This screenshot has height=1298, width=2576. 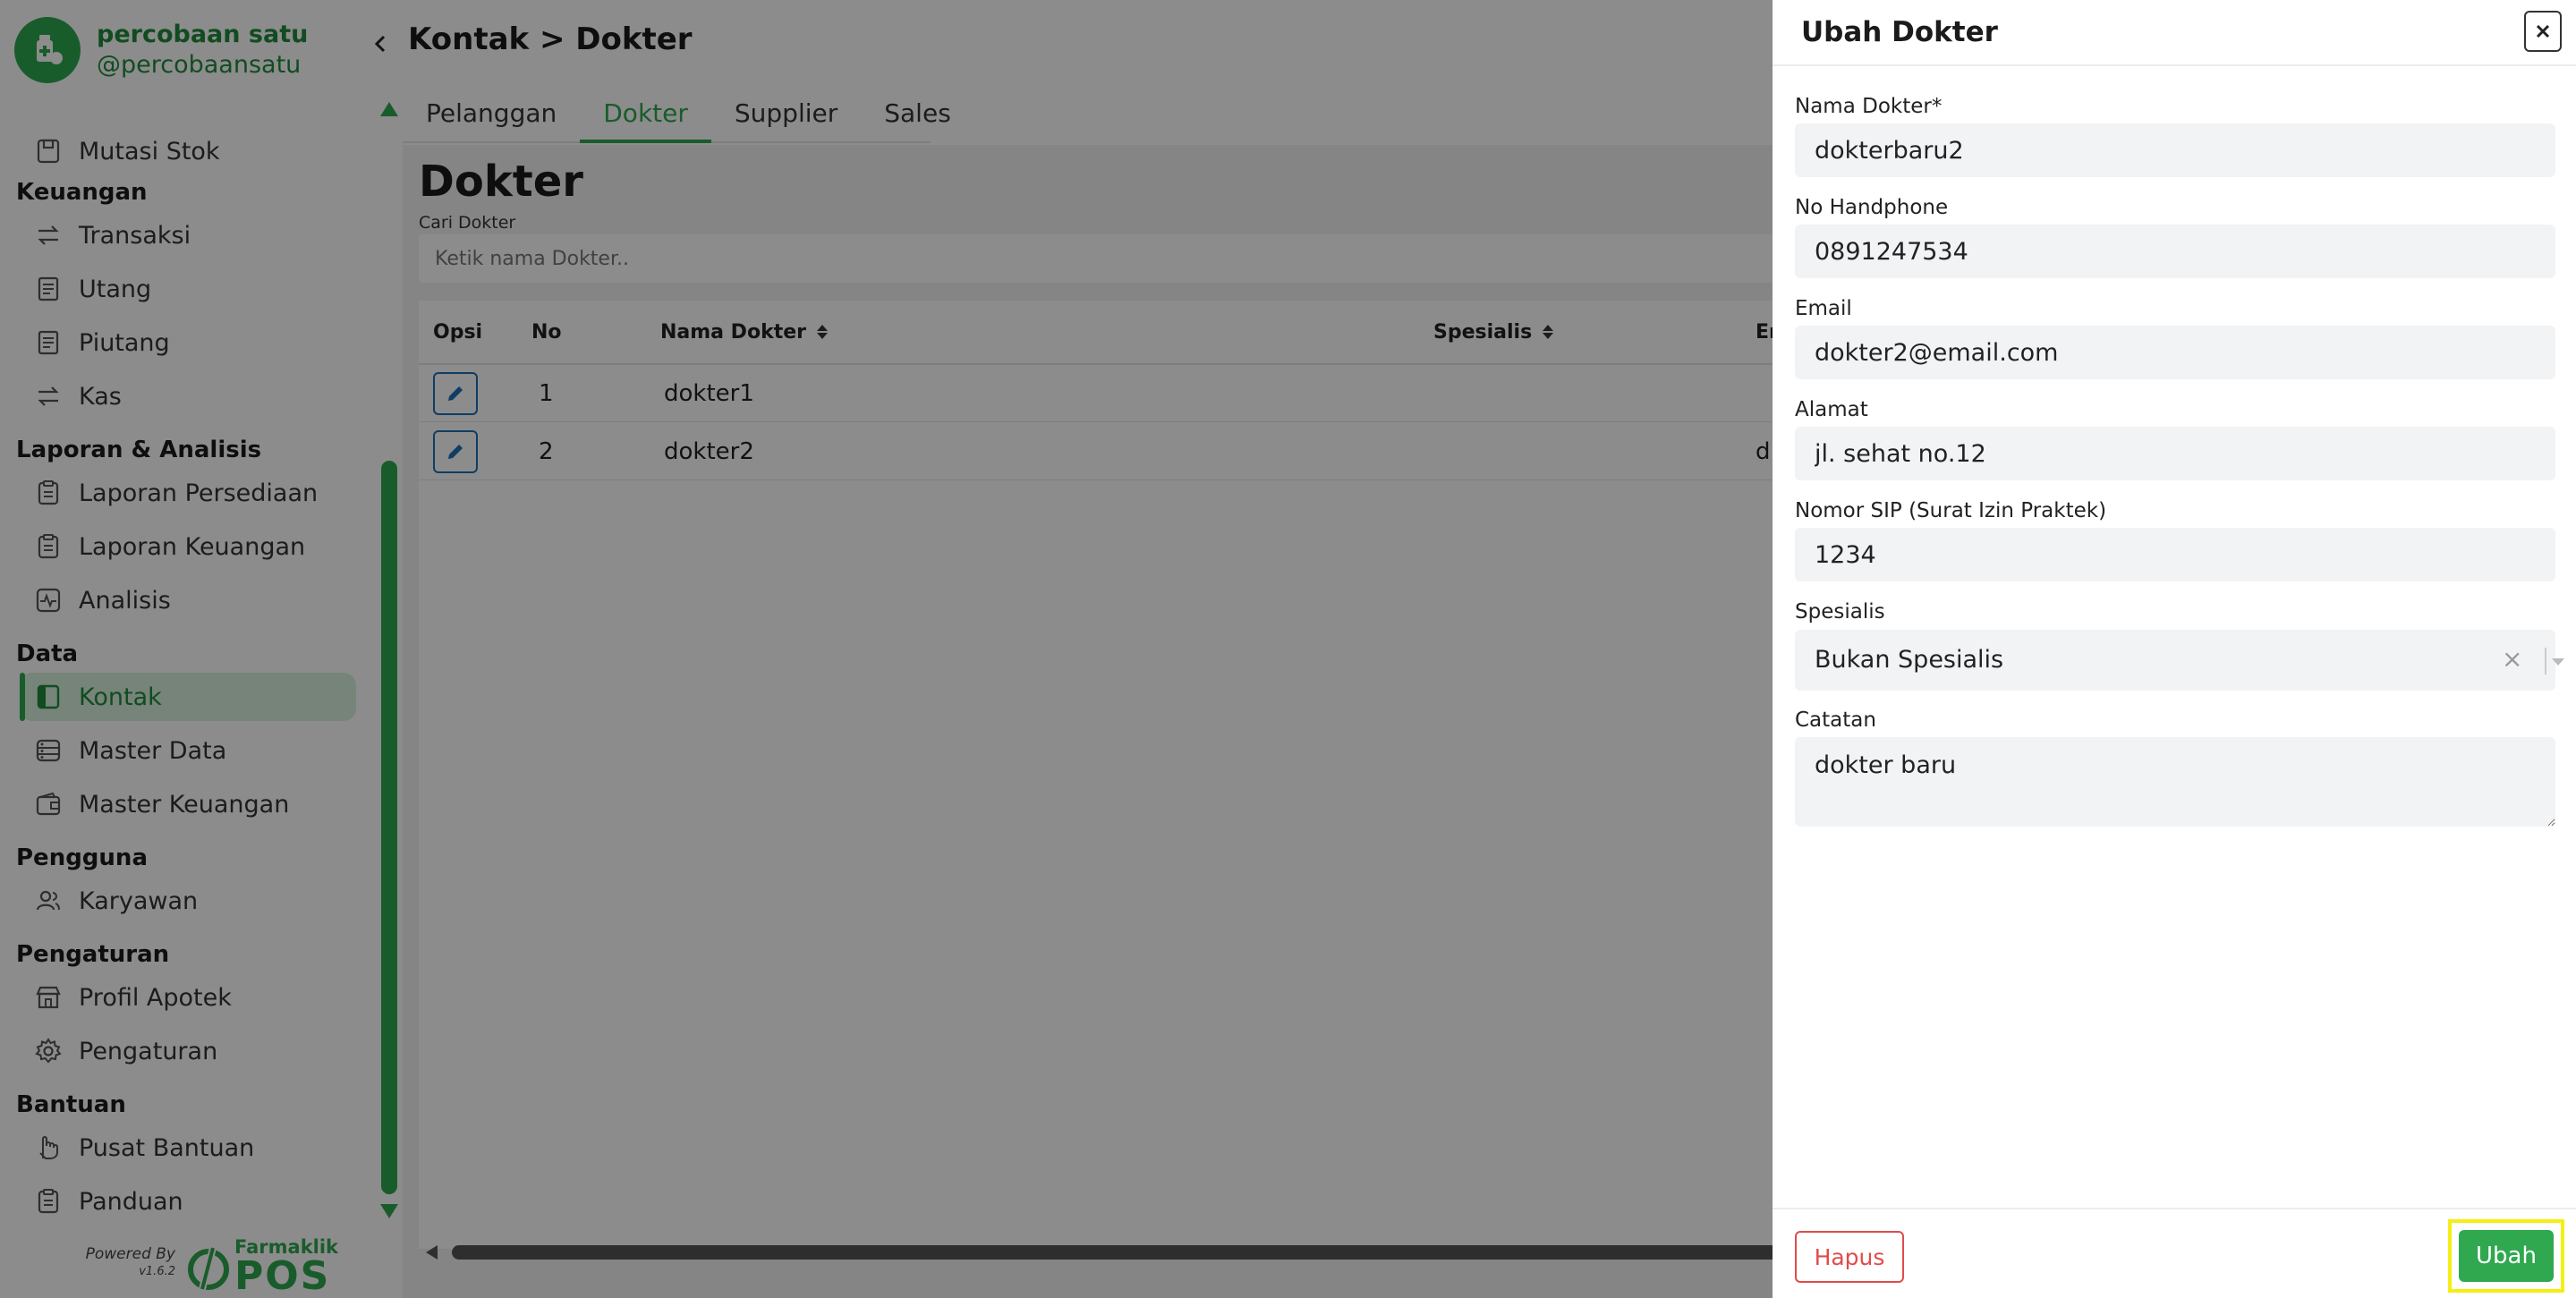 I want to click on drawer-footer-divider, so click(x=2174, y=1208).